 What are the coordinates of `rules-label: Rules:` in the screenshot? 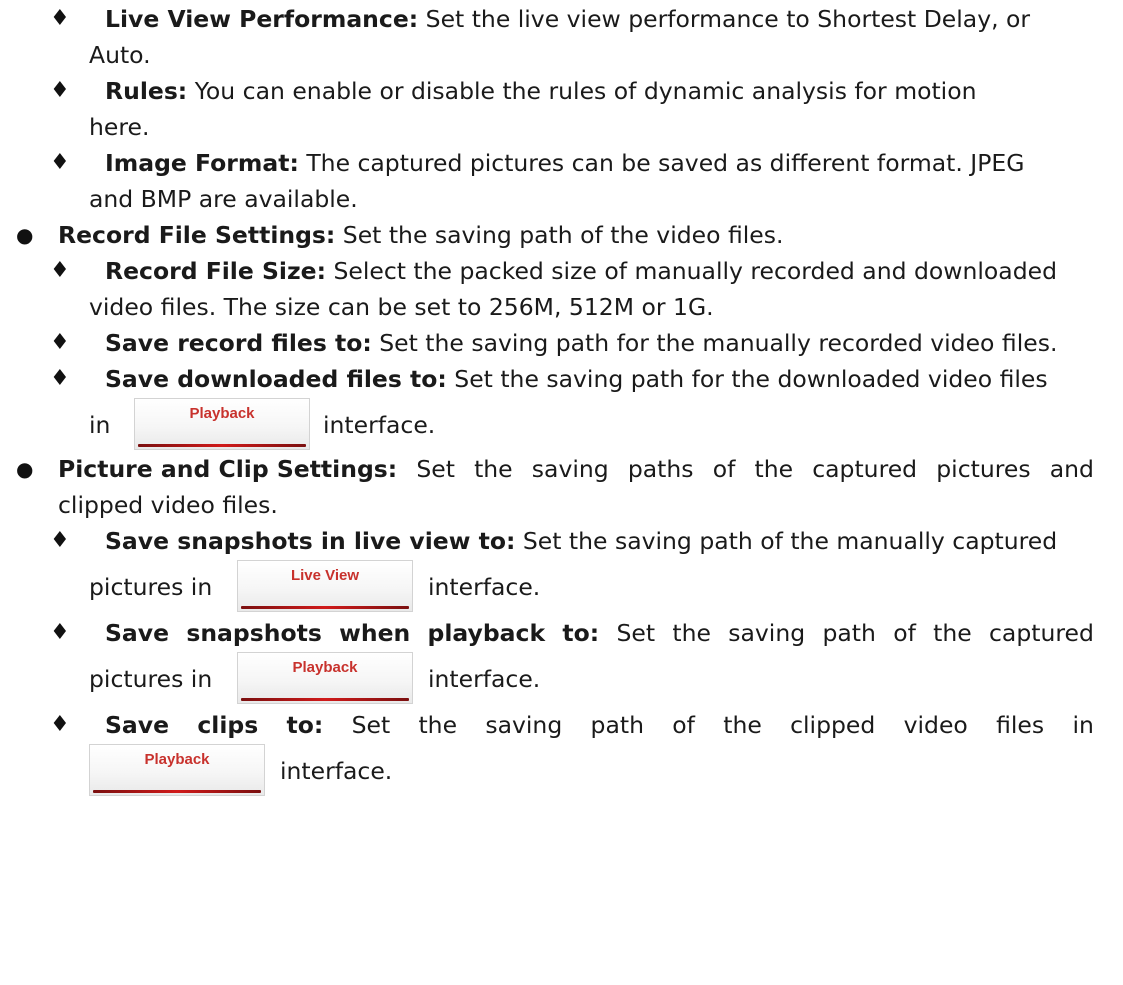 It's located at (146, 91).